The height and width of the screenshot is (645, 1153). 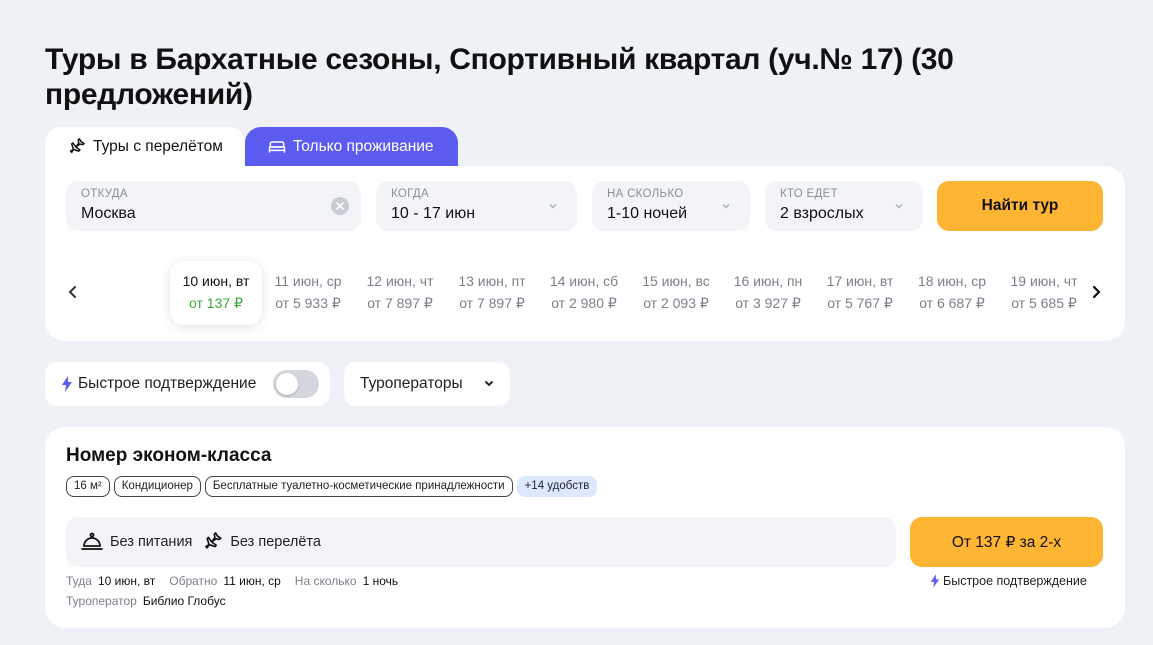 I want to click on from-field-value: Москва, so click(x=108, y=213).